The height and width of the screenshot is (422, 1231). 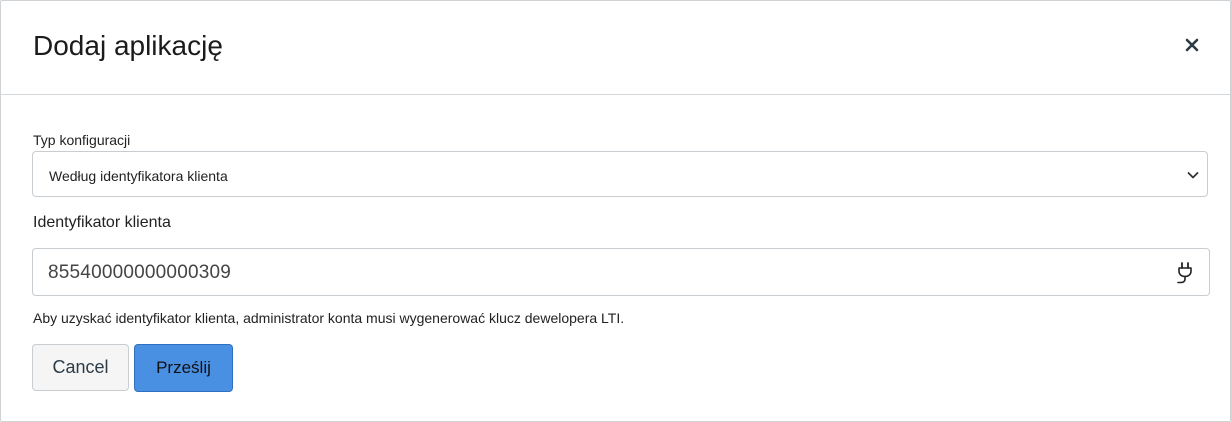 I want to click on submit-button: Prześlij, so click(x=183, y=368).